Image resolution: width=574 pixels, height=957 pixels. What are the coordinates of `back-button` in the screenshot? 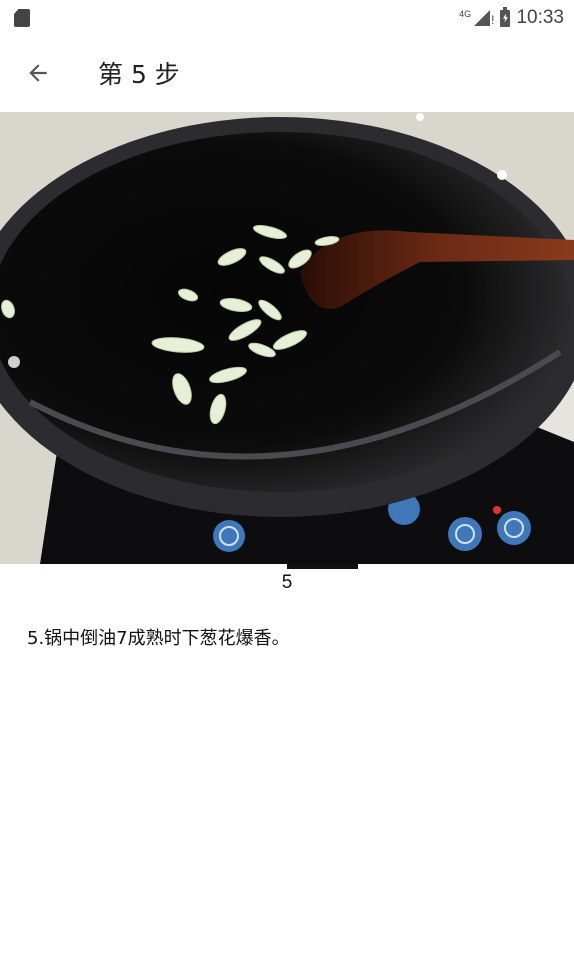 It's located at (38, 73).